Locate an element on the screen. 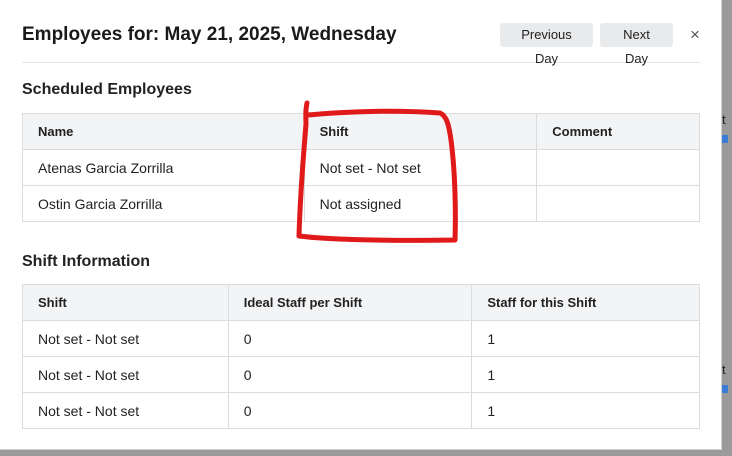 This screenshot has width=732, height=456. column-header-staff-for-shift: Staff for this Shift is located at coordinates (585, 302).